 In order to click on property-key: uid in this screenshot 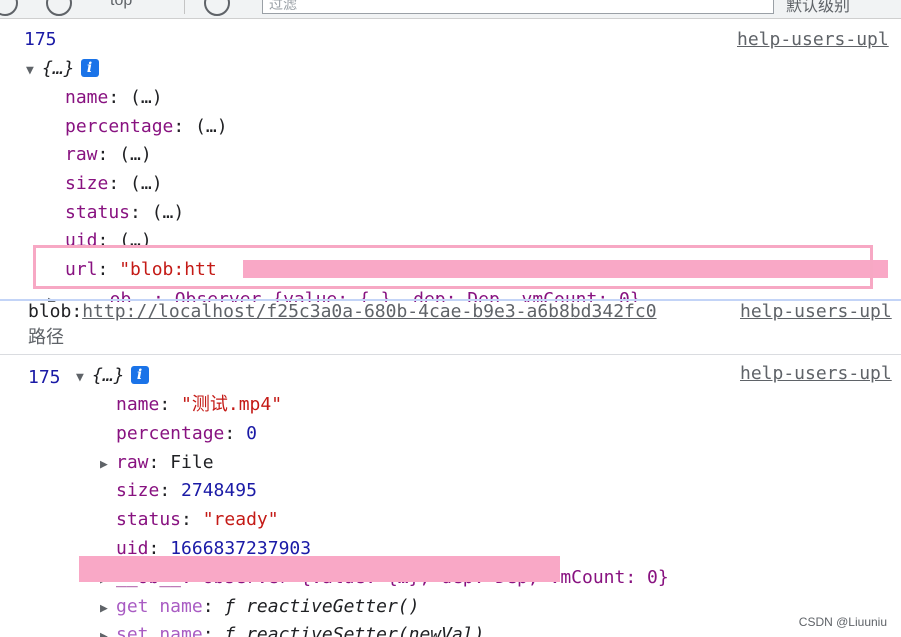, I will do `click(81, 237)`.